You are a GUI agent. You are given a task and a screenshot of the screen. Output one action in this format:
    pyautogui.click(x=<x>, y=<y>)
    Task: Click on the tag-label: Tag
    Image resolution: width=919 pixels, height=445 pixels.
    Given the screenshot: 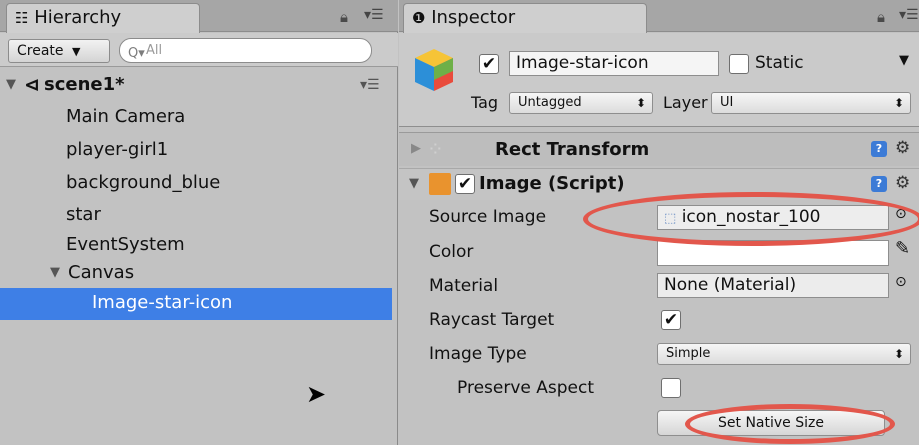 What is the action you would take?
    pyautogui.click(x=485, y=102)
    